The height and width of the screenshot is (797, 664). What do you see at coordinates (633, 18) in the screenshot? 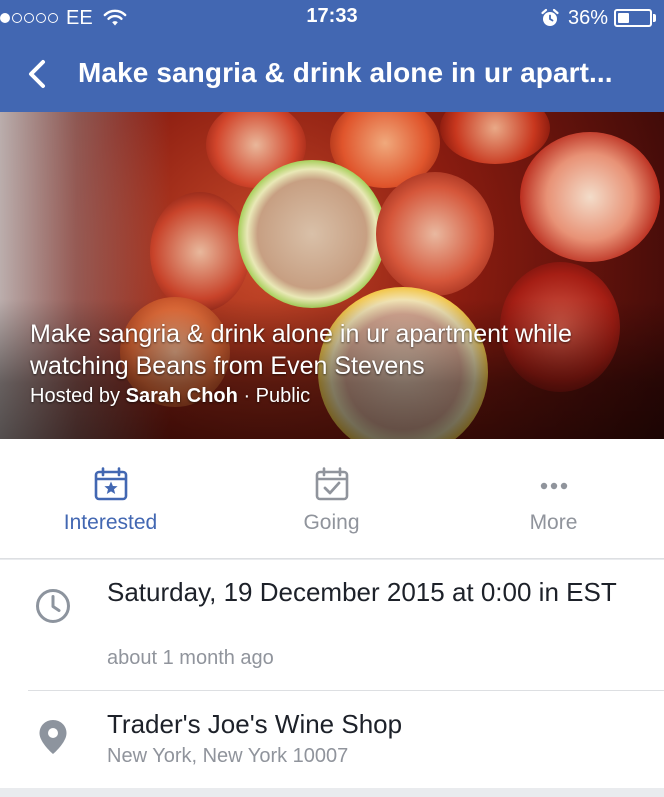
I see `battery-icon` at bounding box center [633, 18].